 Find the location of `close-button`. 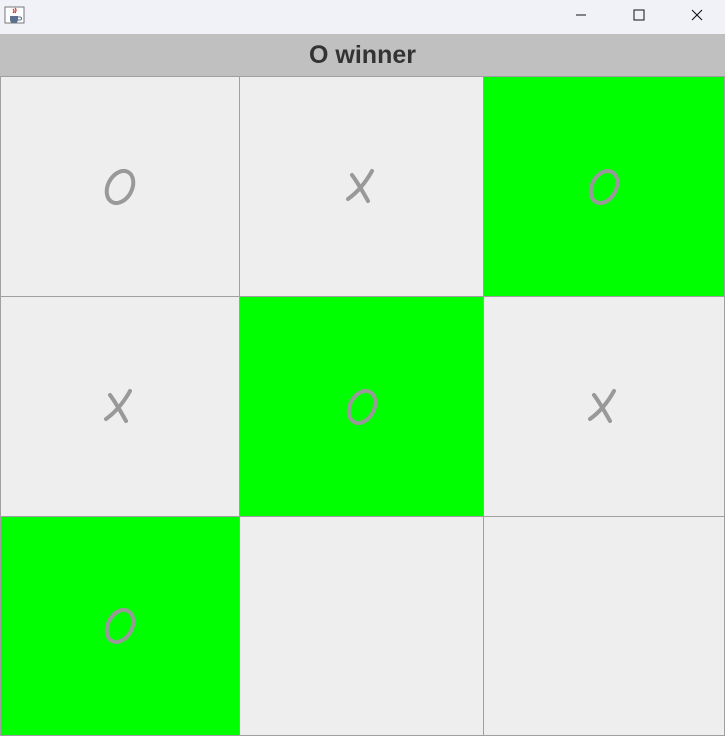

close-button is located at coordinates (696, 15).